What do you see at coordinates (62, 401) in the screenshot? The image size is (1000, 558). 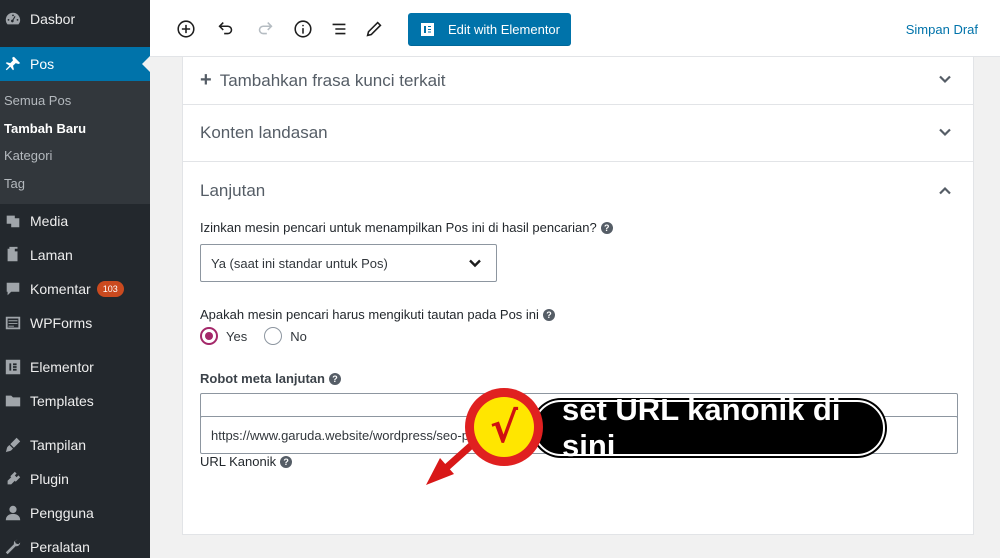 I see `sidebar-item-label: Templates` at bounding box center [62, 401].